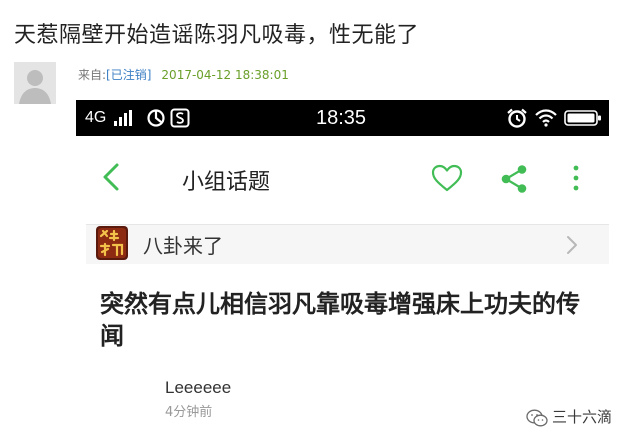 The width and height of the screenshot is (640, 446). I want to click on network-type: 4G, so click(96, 117).